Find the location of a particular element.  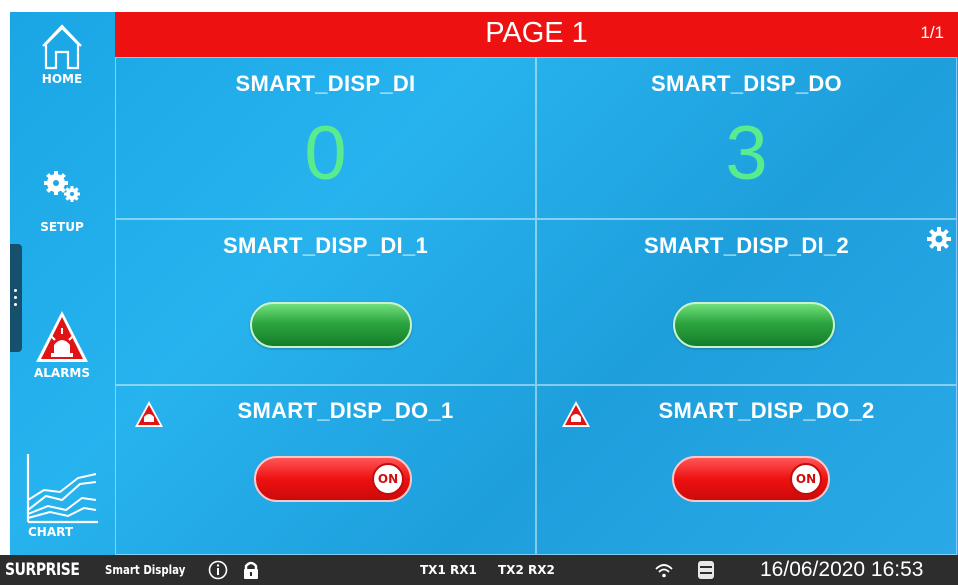

widget-title: SMART_DISP_DO_2 is located at coordinates (766, 410).